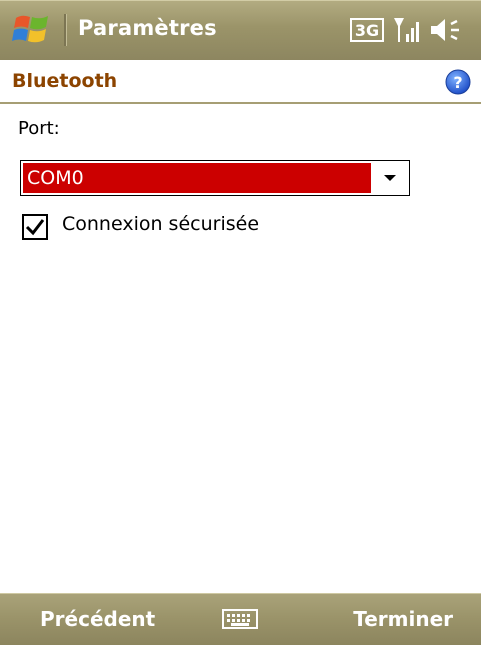  What do you see at coordinates (240, 30) in the screenshot?
I see `title-bar: Paramètres 3G` at bounding box center [240, 30].